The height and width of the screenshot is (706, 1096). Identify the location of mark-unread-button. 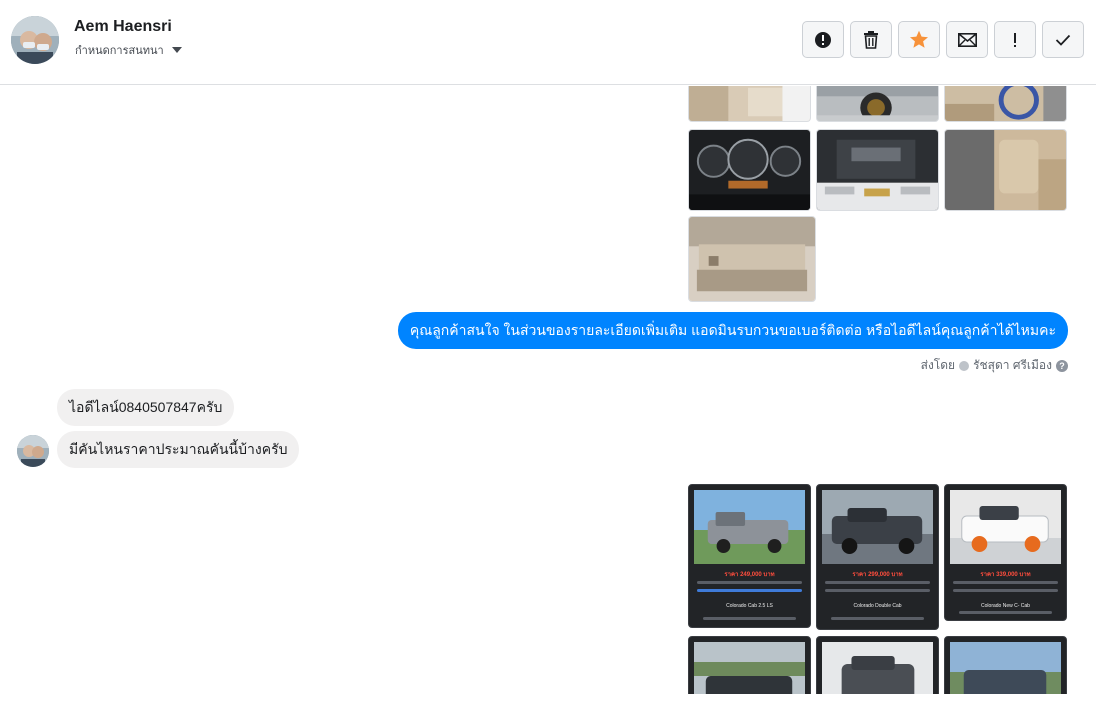
(967, 39).